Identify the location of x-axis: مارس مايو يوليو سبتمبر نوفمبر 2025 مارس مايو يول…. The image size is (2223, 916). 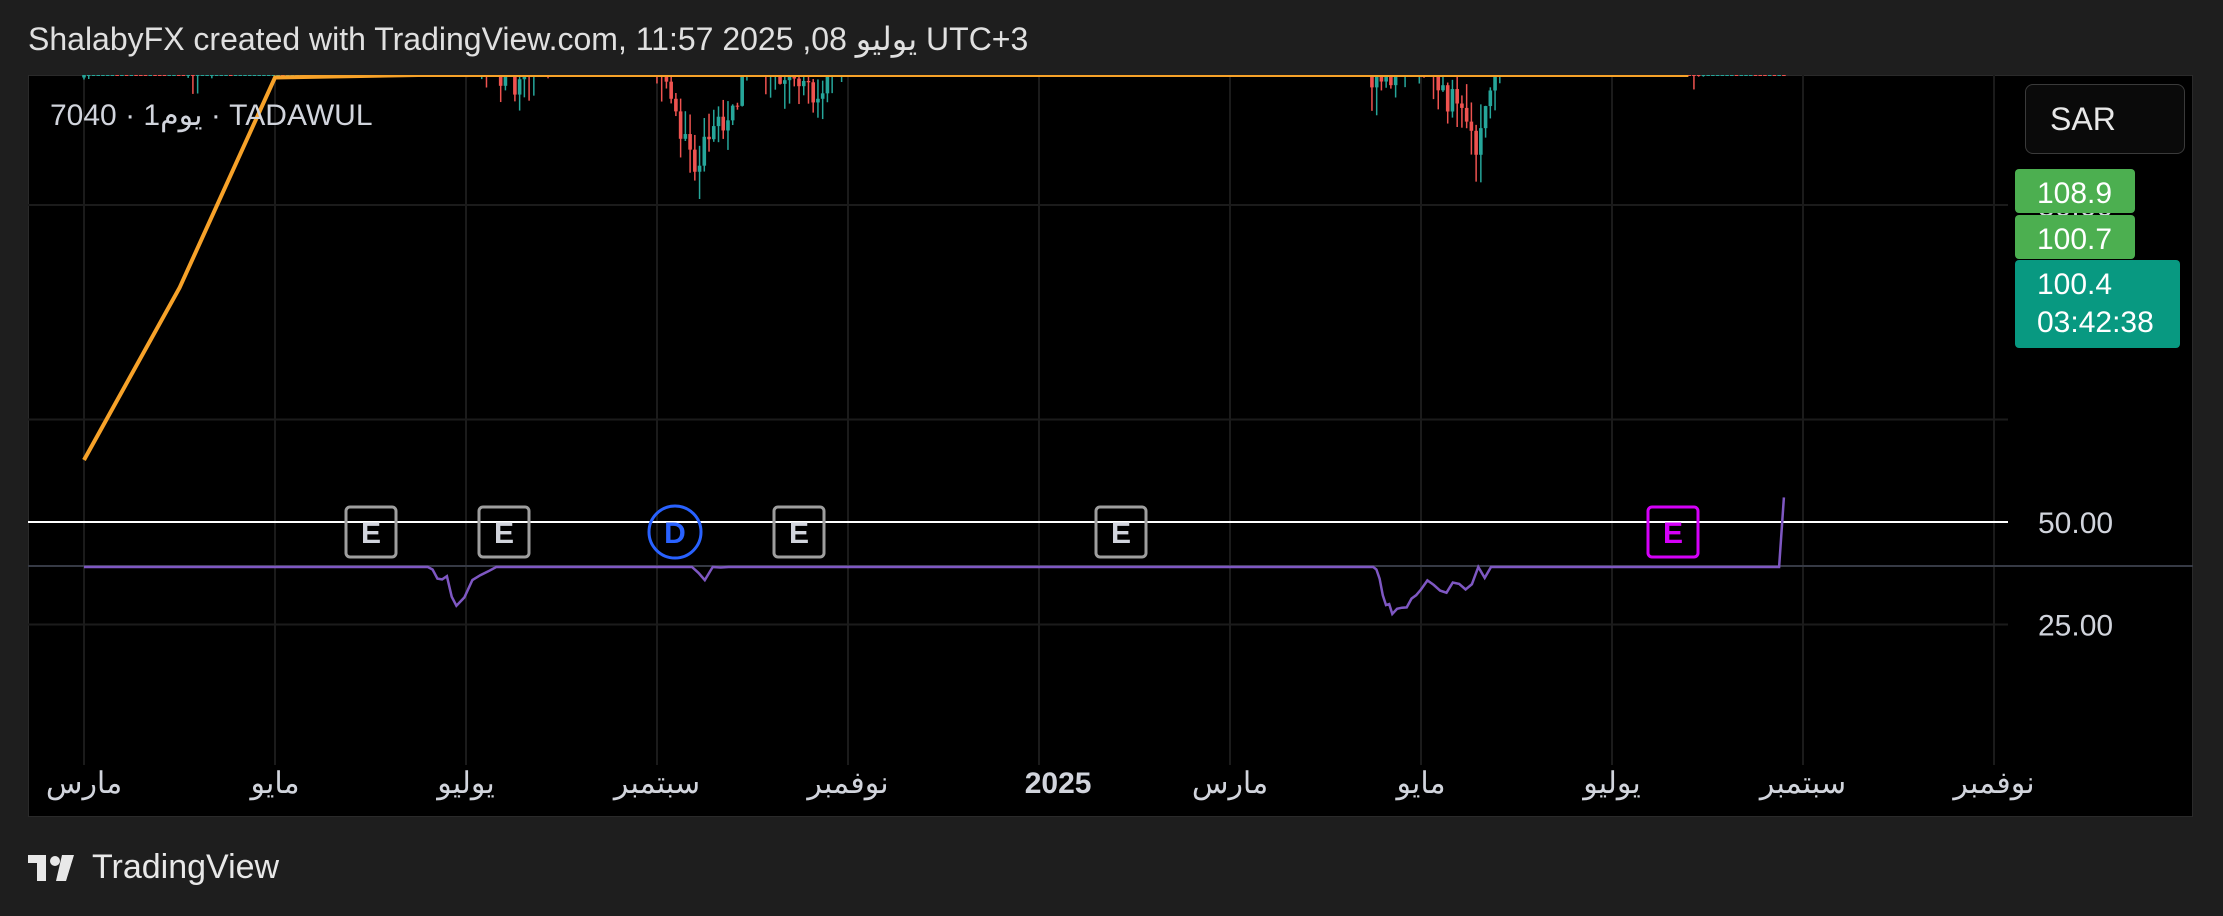
(1040, 784).